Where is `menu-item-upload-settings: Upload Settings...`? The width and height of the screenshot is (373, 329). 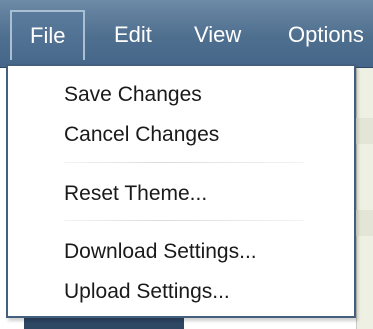 menu-item-upload-settings: Upload Settings... is located at coordinates (181, 292).